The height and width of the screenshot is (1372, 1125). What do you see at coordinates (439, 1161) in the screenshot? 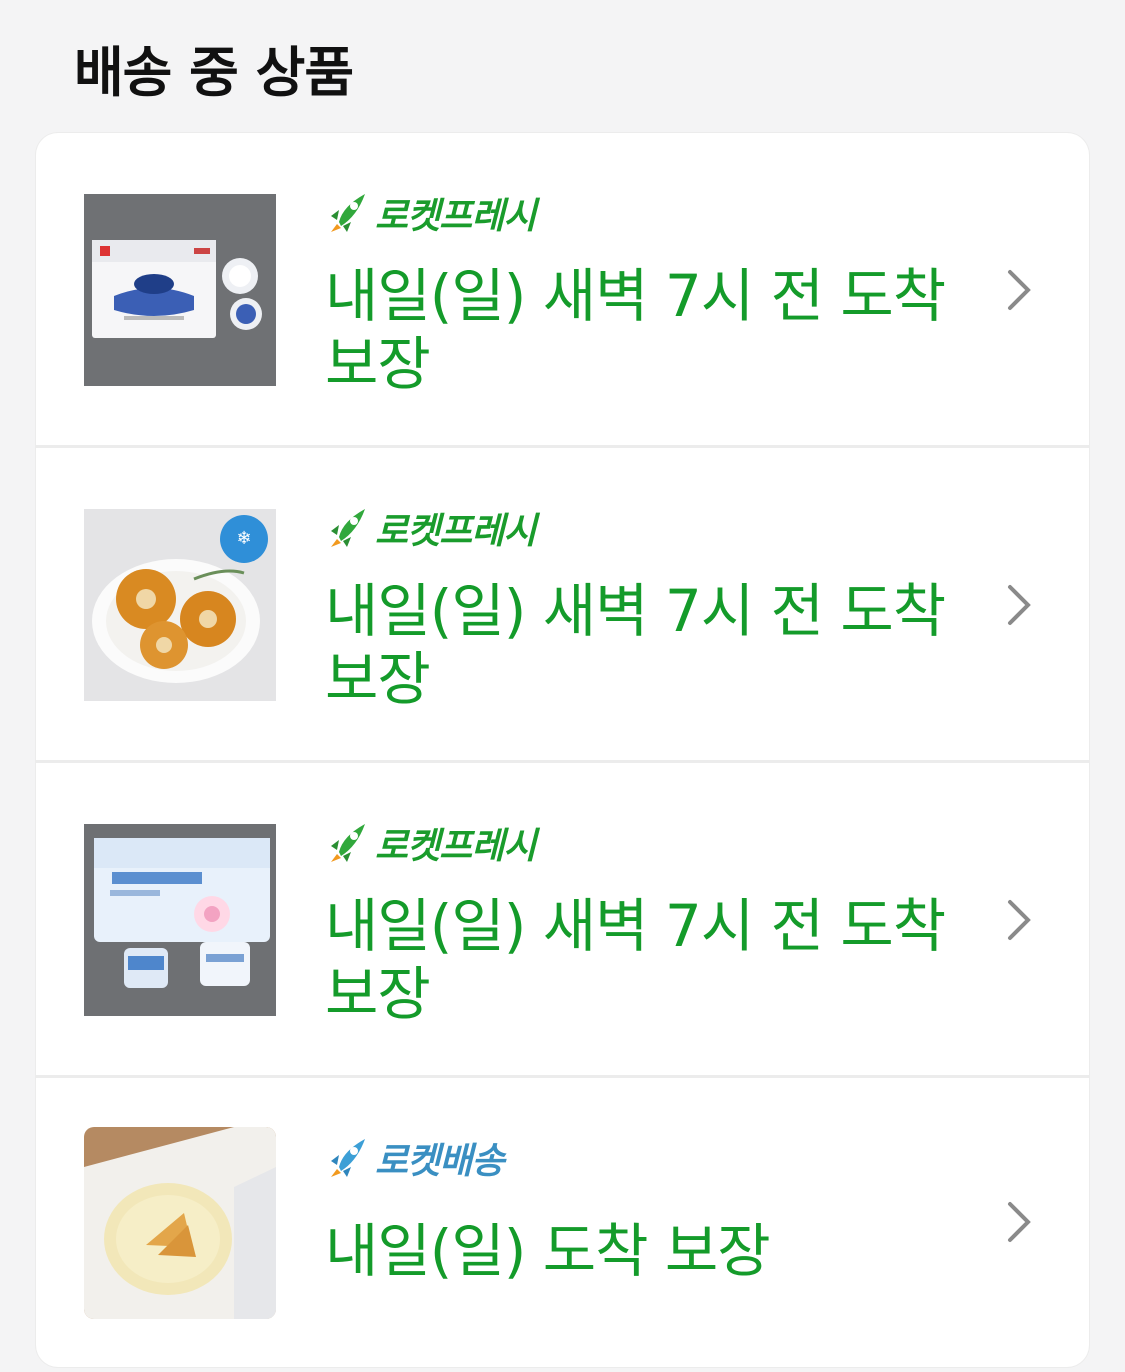
I see `delivery-badge-label: 로켓배송` at bounding box center [439, 1161].